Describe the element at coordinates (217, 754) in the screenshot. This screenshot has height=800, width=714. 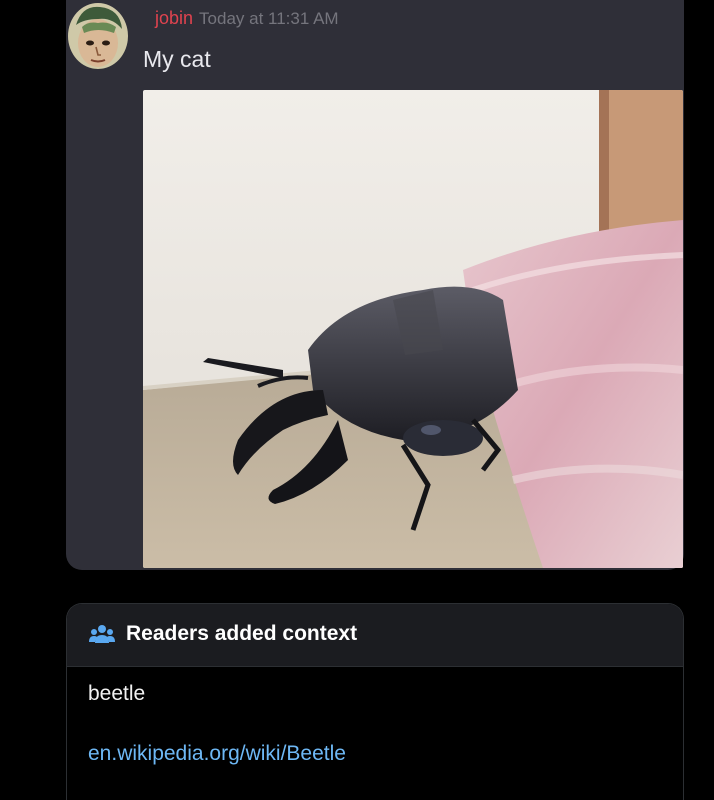
I see `wikipedia-link: en.wikipedia.org/wiki/Beetle` at that location.